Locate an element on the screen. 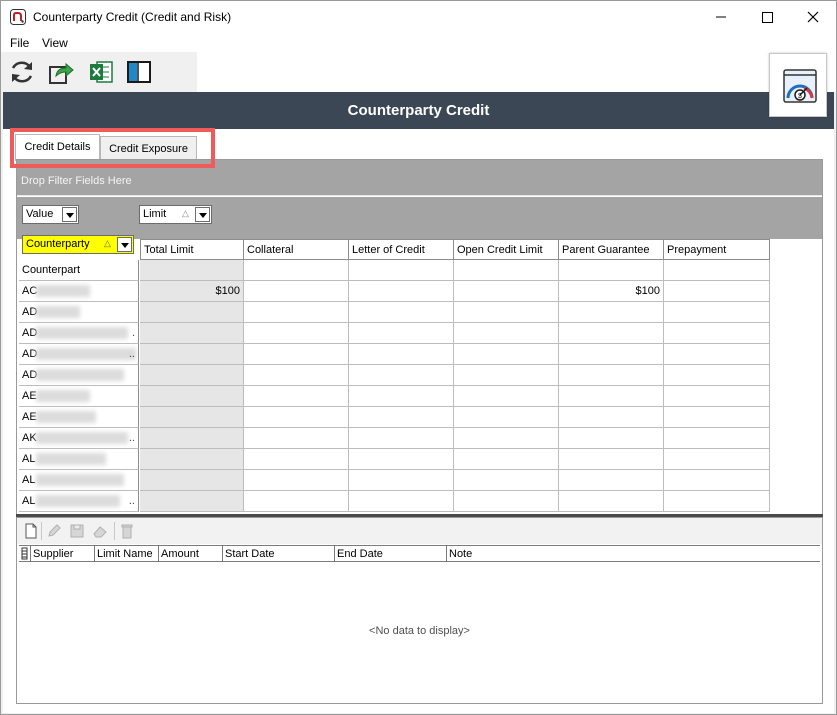 The height and width of the screenshot is (715, 837). row-header-counterparty: AE is located at coordinates (79, 396).